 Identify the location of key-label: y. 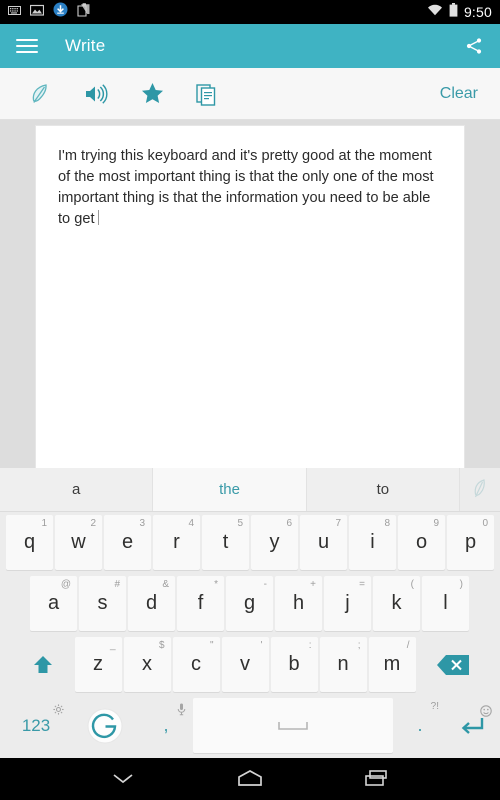
(274, 542).